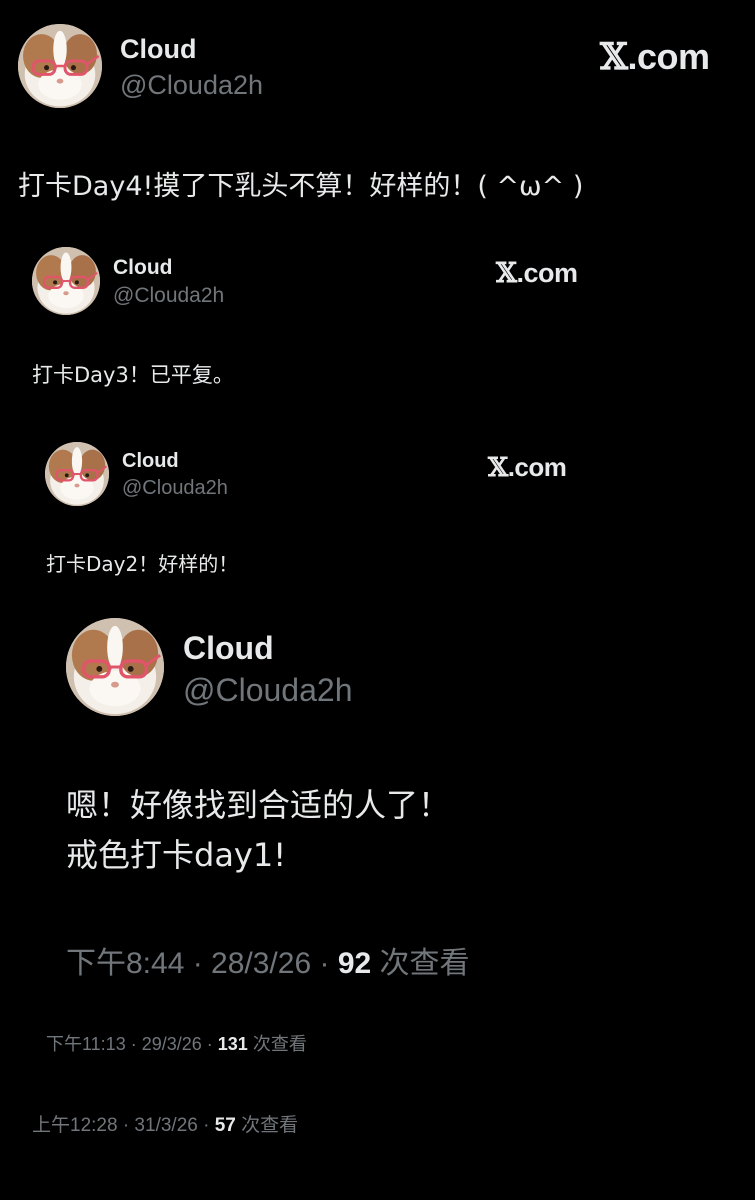 This screenshot has height=1200, width=755. Describe the element at coordinates (354, 963) in the screenshot. I see `view-count: 92` at that location.